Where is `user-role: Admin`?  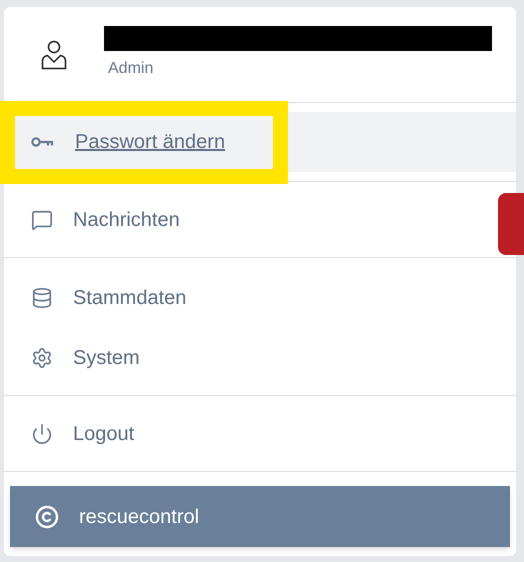
user-role: Admin is located at coordinates (131, 69).